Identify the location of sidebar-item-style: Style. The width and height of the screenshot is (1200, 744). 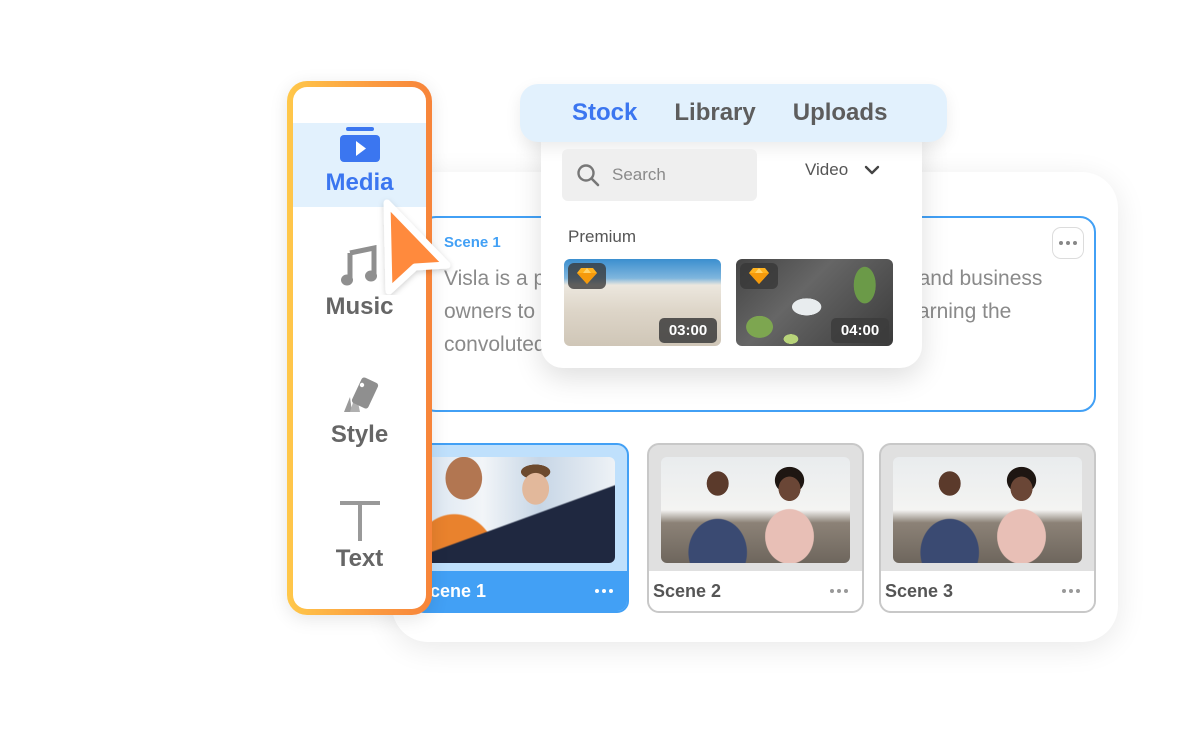
(359, 412).